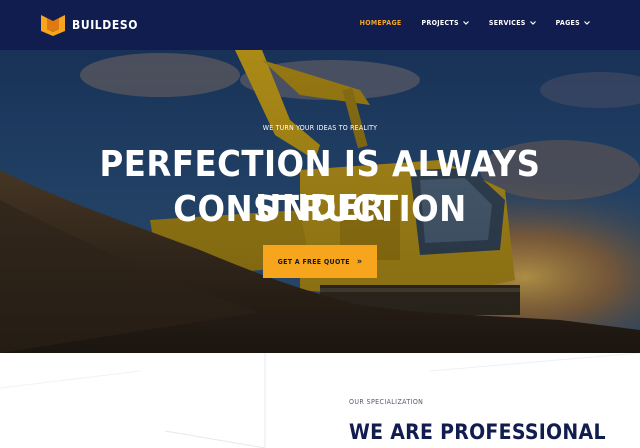  What do you see at coordinates (313, 261) in the screenshot?
I see `cta-label: GET A FREE QUOTE` at bounding box center [313, 261].